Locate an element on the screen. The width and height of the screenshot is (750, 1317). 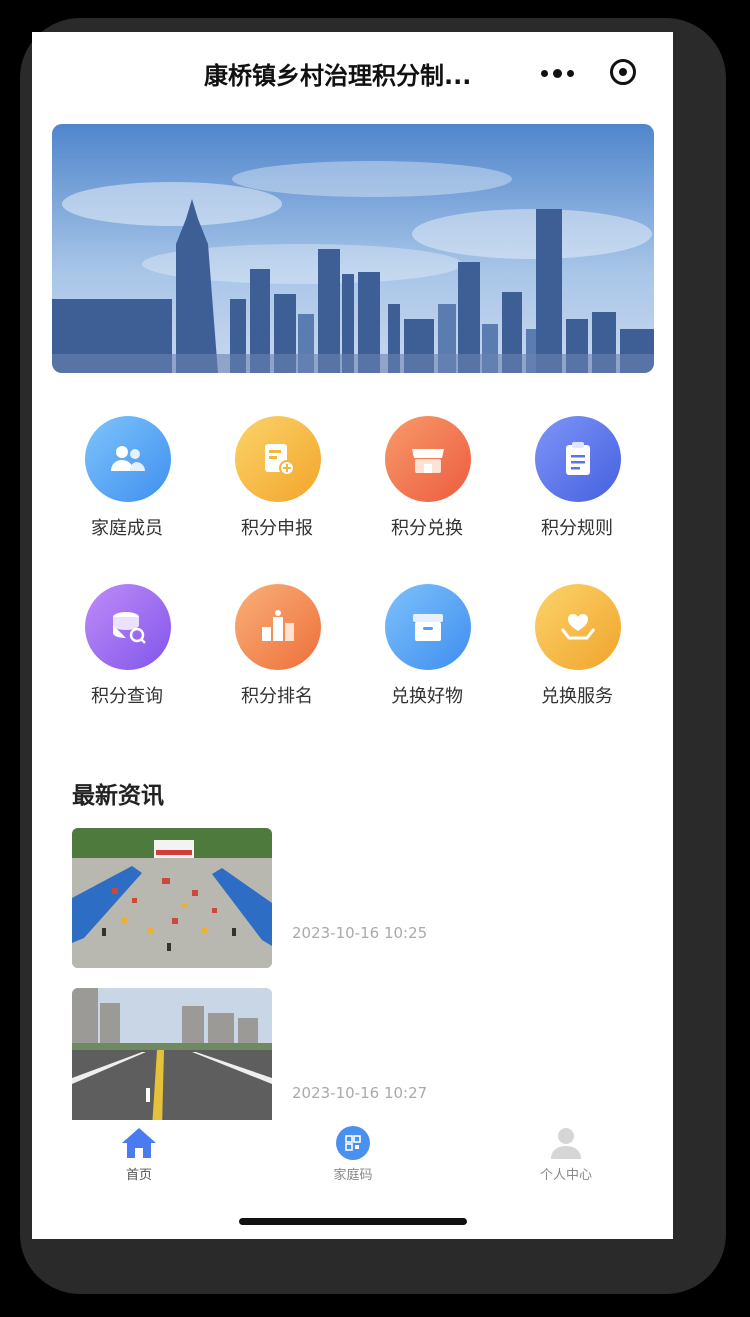
points-declare-icon is located at coordinates (278, 459).